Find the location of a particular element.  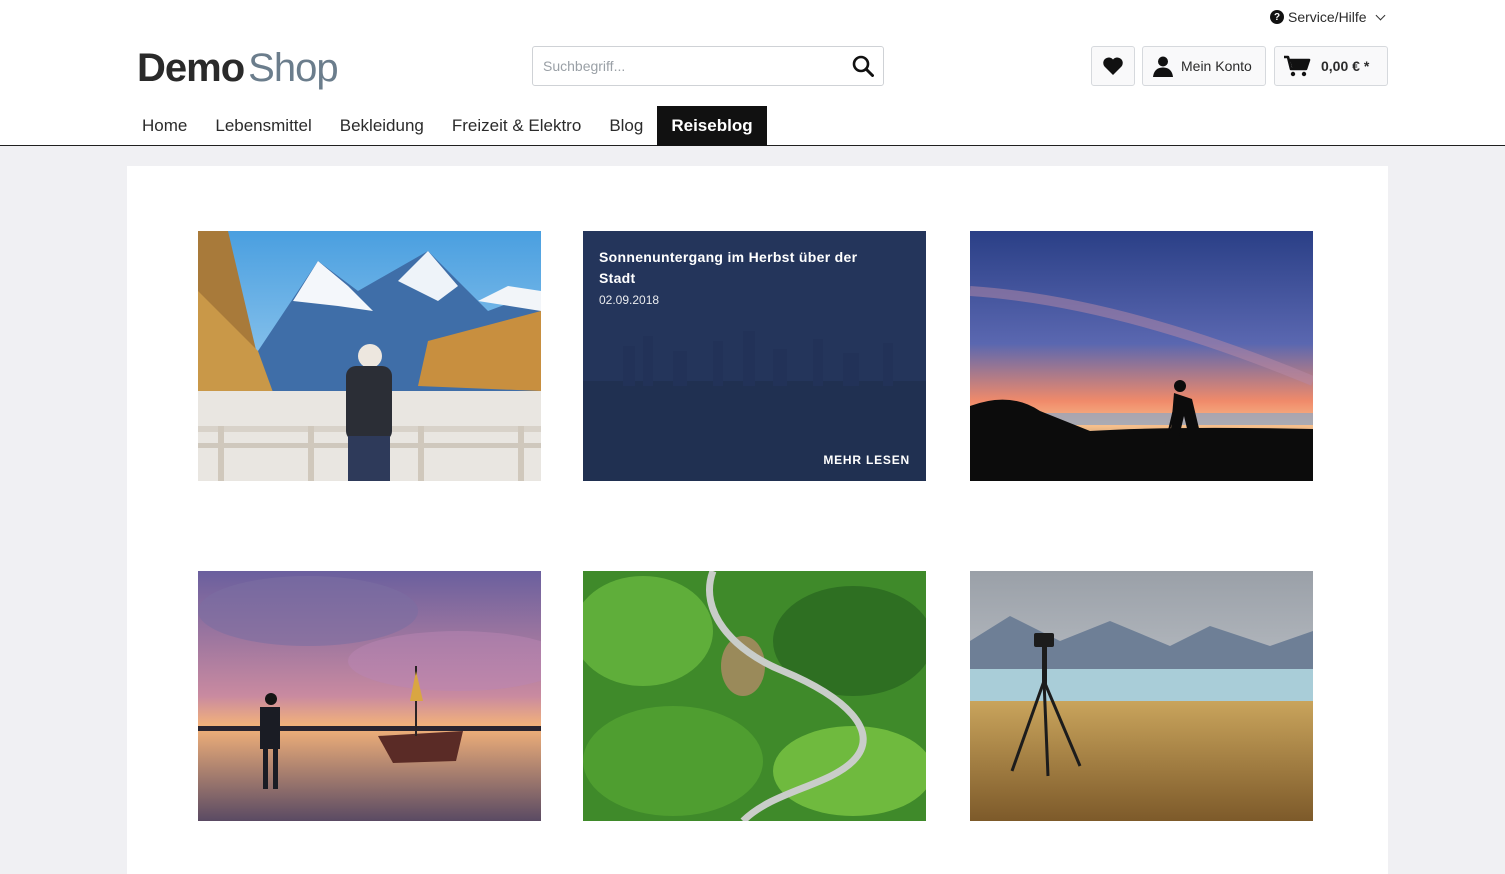

logo-part-shop: Shop is located at coordinates (293, 68).